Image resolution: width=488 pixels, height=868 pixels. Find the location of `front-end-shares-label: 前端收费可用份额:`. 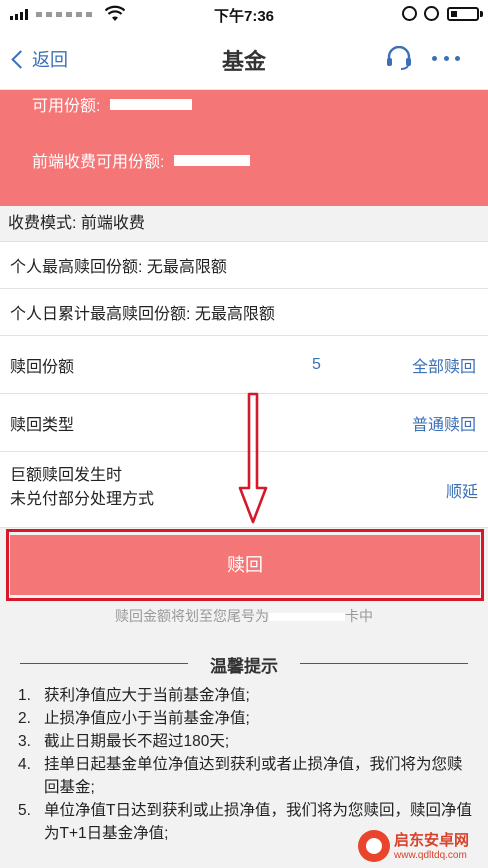

front-end-shares-label: 前端收费可用份额: is located at coordinates (98, 162).